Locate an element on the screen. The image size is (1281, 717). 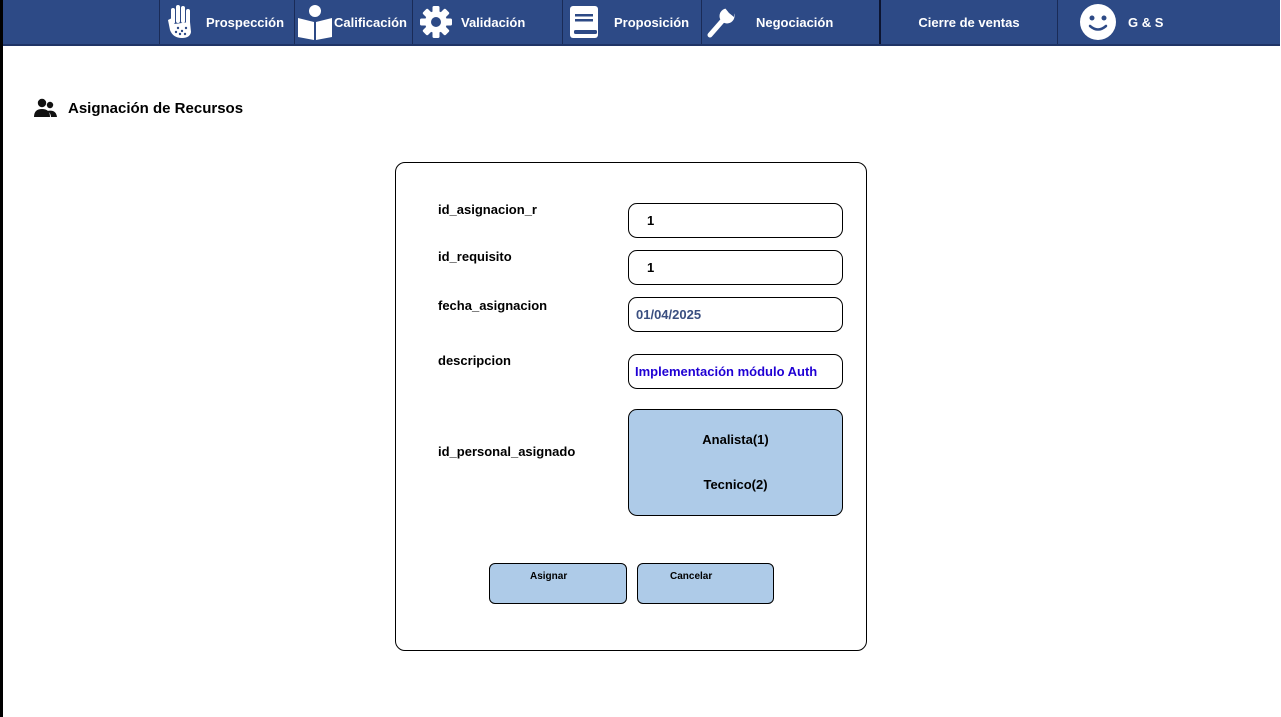
nav-label-negociacion: Negociación is located at coordinates (795, 22).